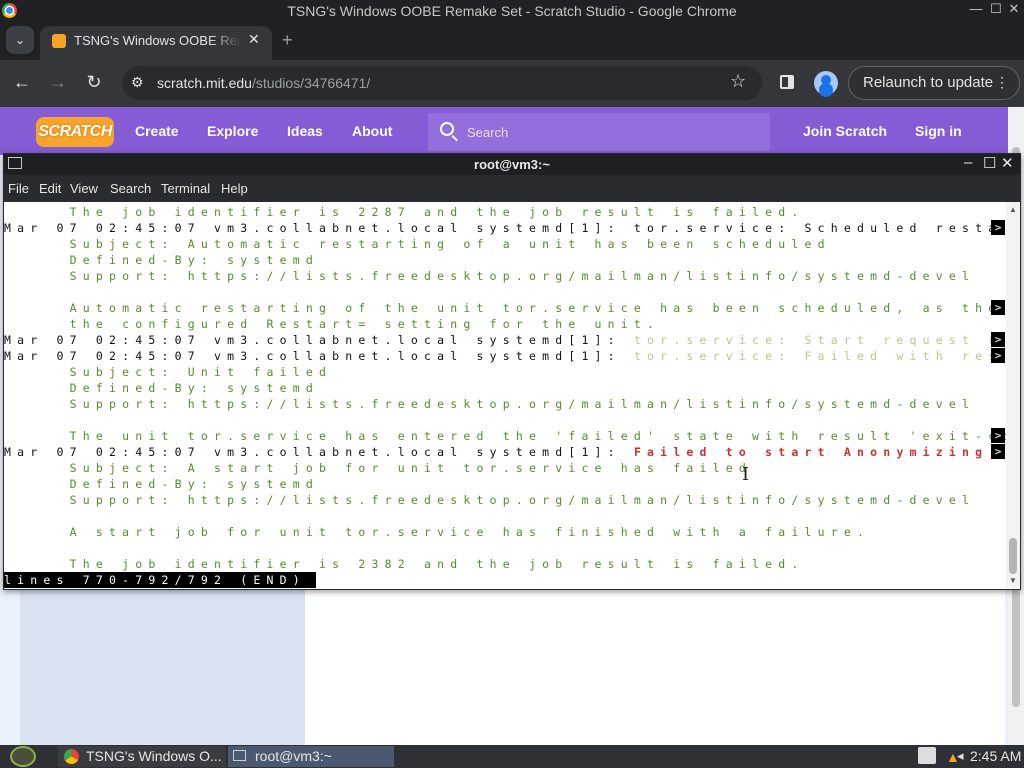 This screenshot has width=1024, height=768. Describe the element at coordinates (158, 40) in the screenshot. I see `tab-title: TSNG's Windows OOBE Remake Set` at that location.